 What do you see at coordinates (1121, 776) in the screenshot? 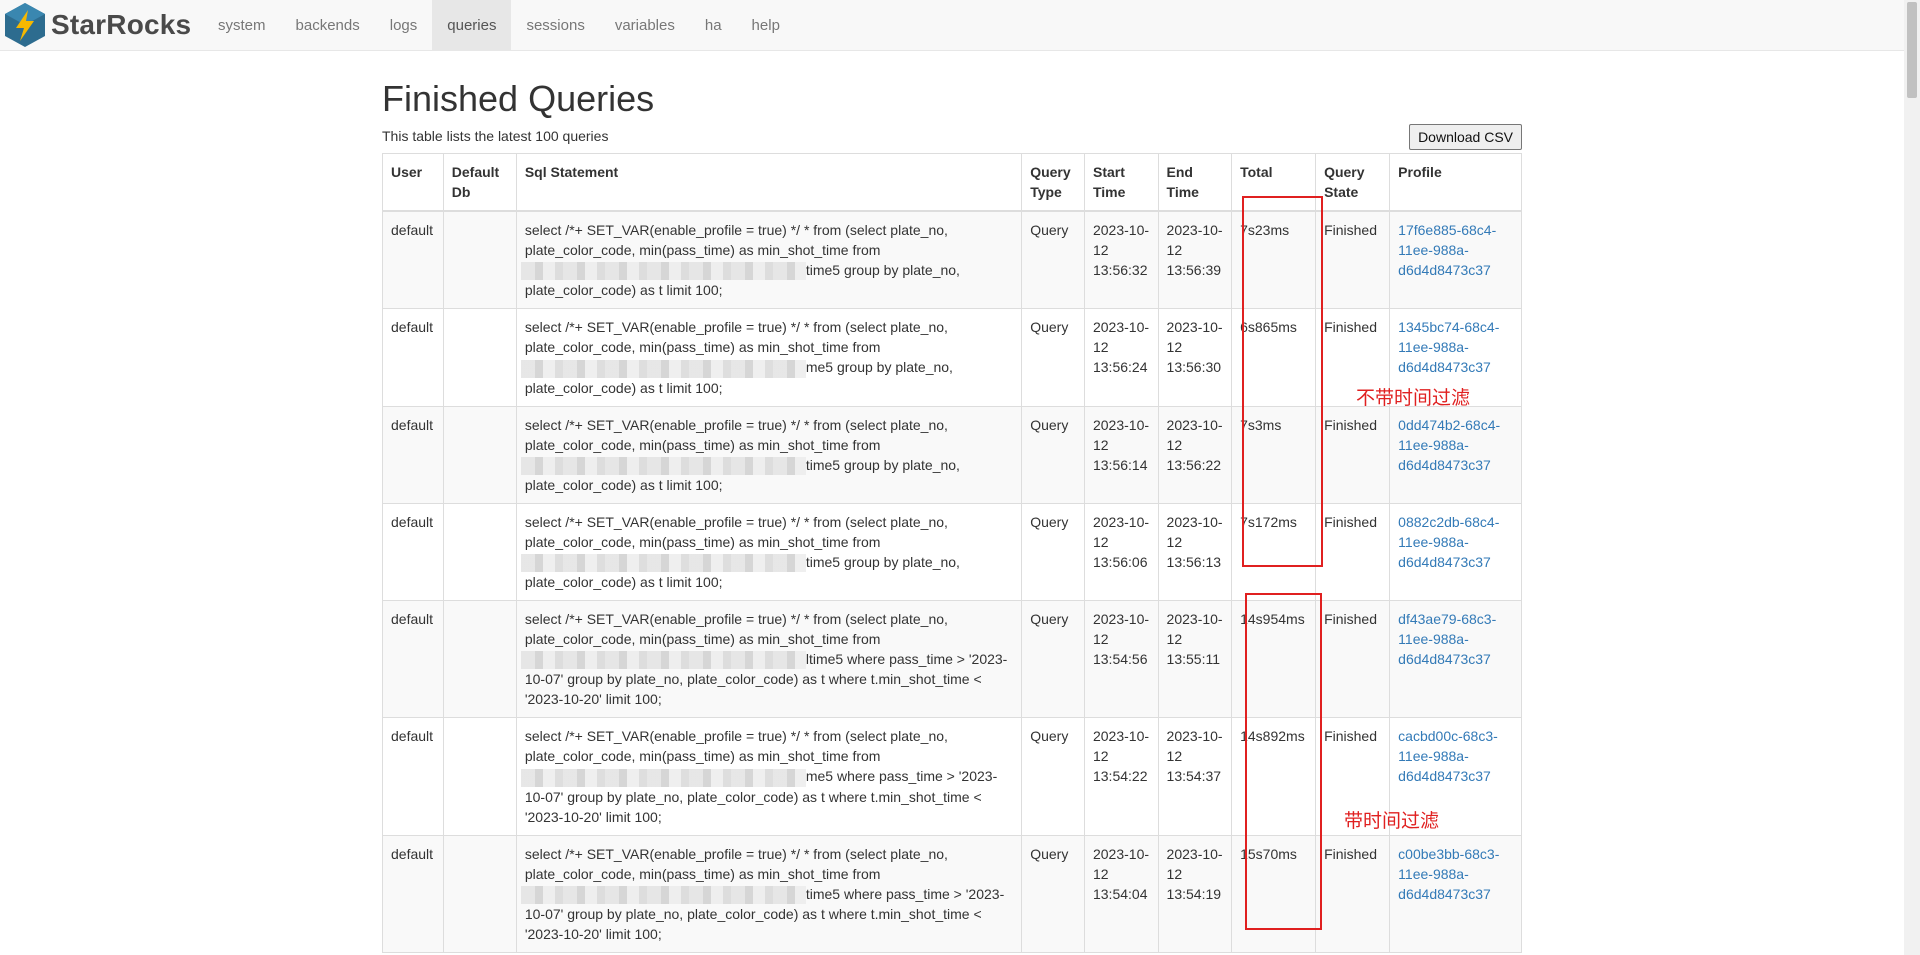
I see `cell-start-time: 2023-10-12 13:54:22` at bounding box center [1121, 776].